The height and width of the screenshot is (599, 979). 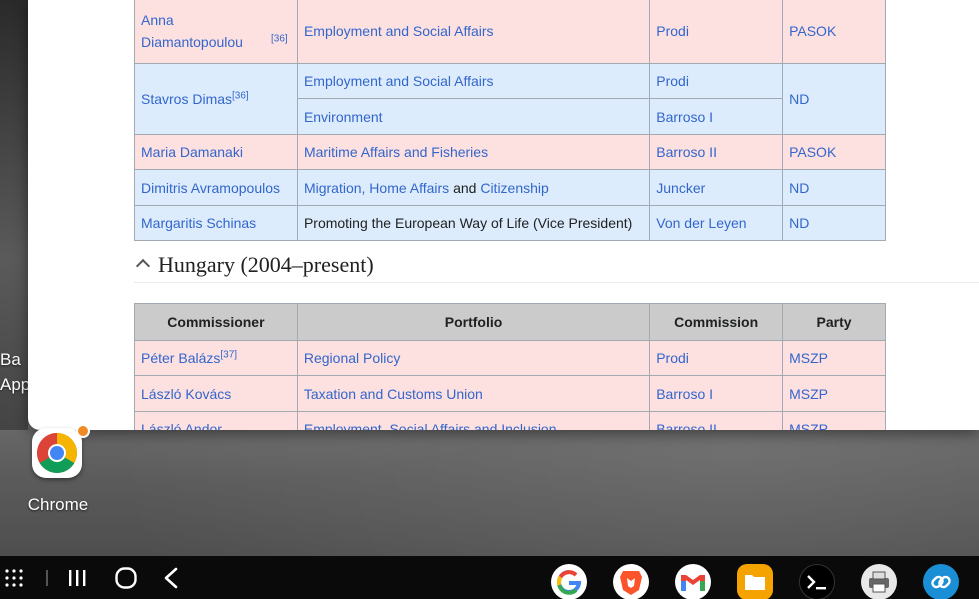 I want to click on commissioner-cell: Margaritis Schinas, so click(x=216, y=223).